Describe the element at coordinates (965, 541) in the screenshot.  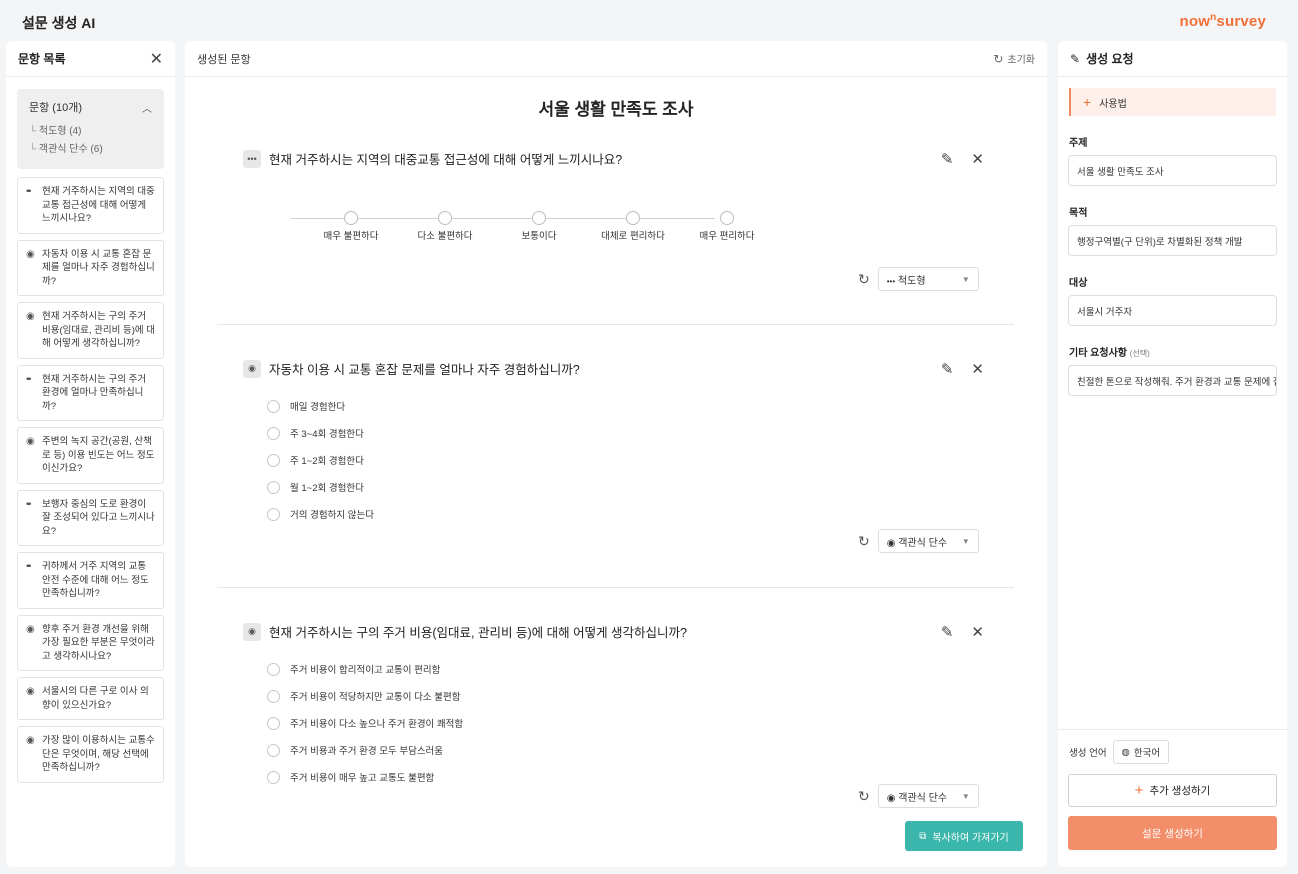
I see `chevron-down-icon: ▼` at that location.